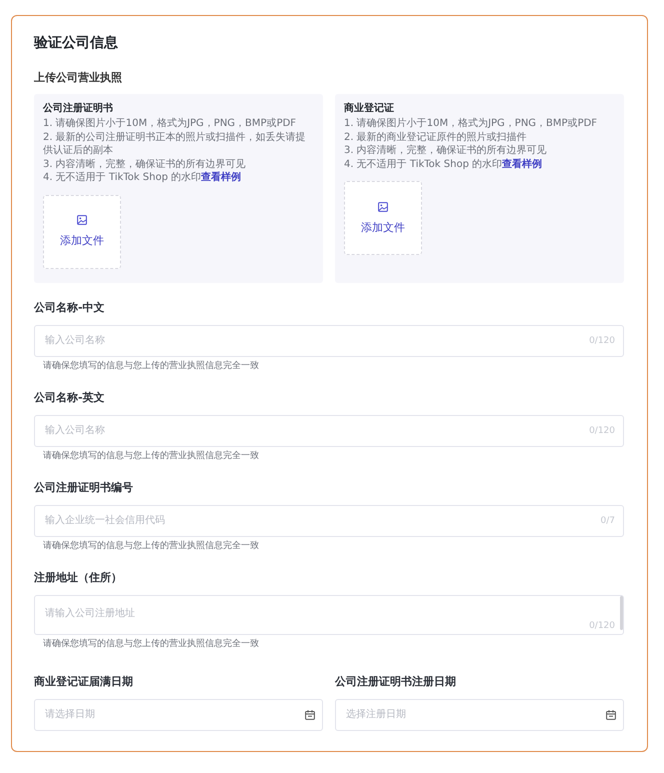  I want to click on field-label: 注册地址（住所）, so click(78, 578).